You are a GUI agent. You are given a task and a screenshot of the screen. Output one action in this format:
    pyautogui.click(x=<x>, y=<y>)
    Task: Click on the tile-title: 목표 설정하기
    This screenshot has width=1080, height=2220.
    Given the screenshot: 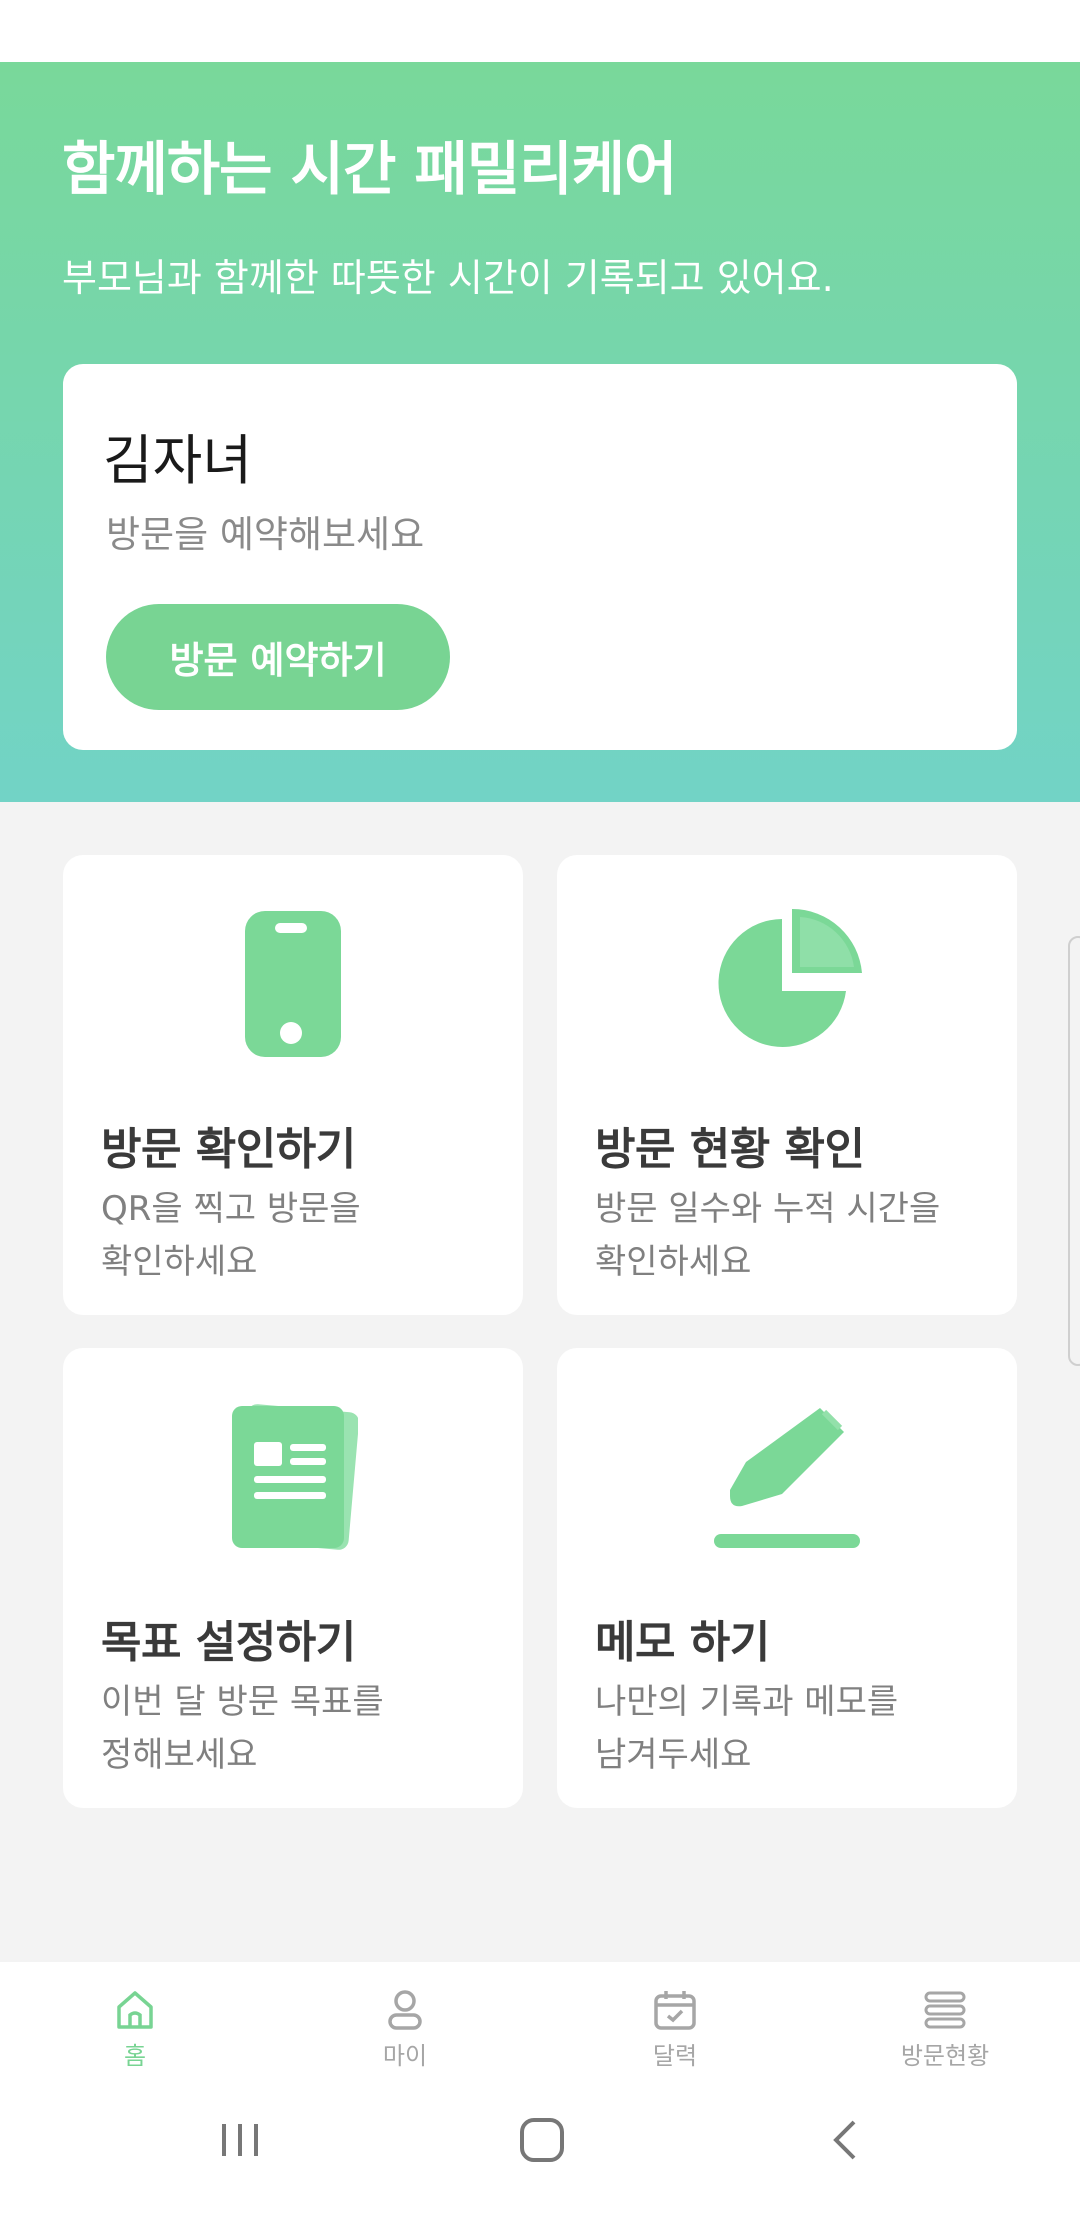 What is the action you would take?
    pyautogui.click(x=228, y=1642)
    